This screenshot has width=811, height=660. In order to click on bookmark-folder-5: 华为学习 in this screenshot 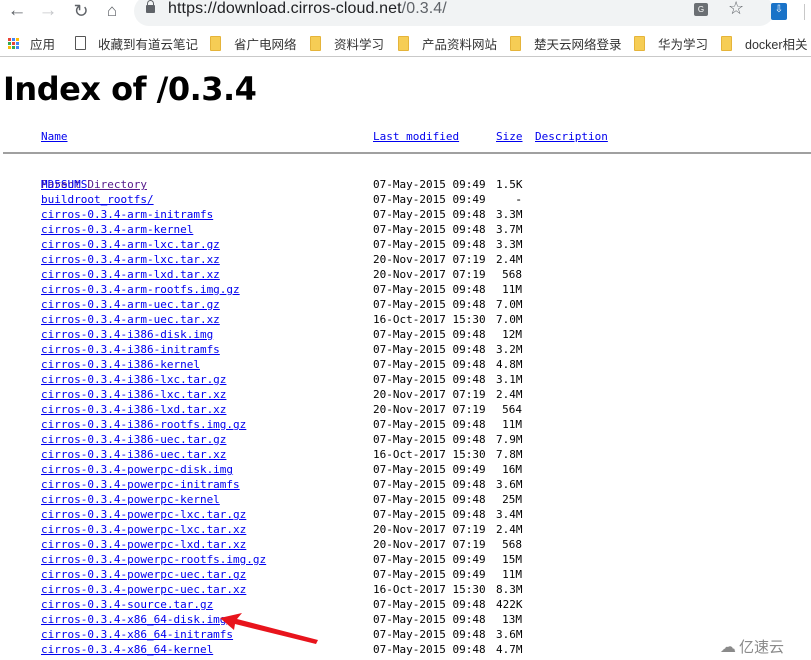, I will do `click(671, 43)`.